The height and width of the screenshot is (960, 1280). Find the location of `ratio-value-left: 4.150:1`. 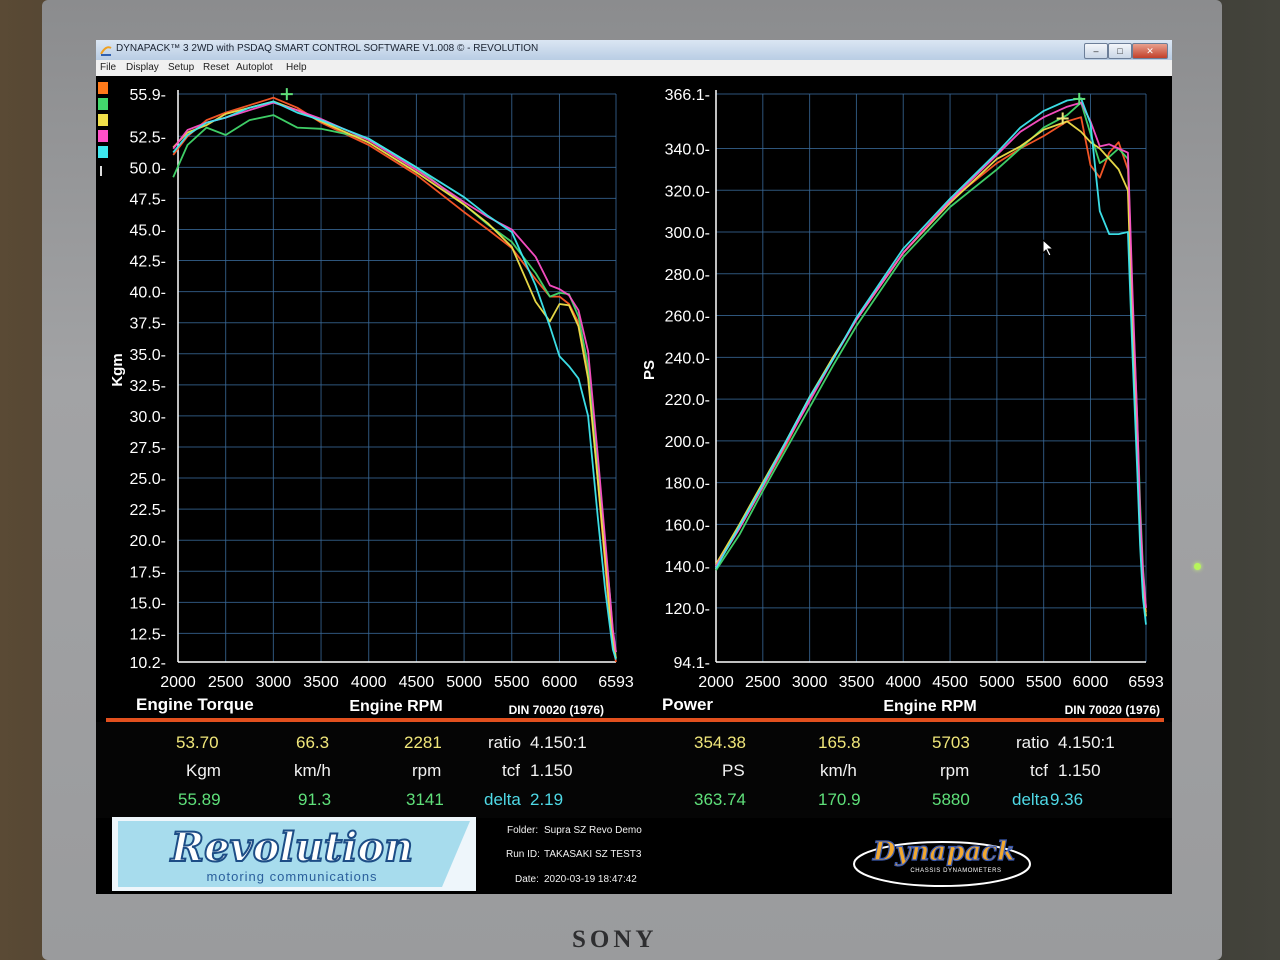

ratio-value-left: 4.150:1 is located at coordinates (558, 742).